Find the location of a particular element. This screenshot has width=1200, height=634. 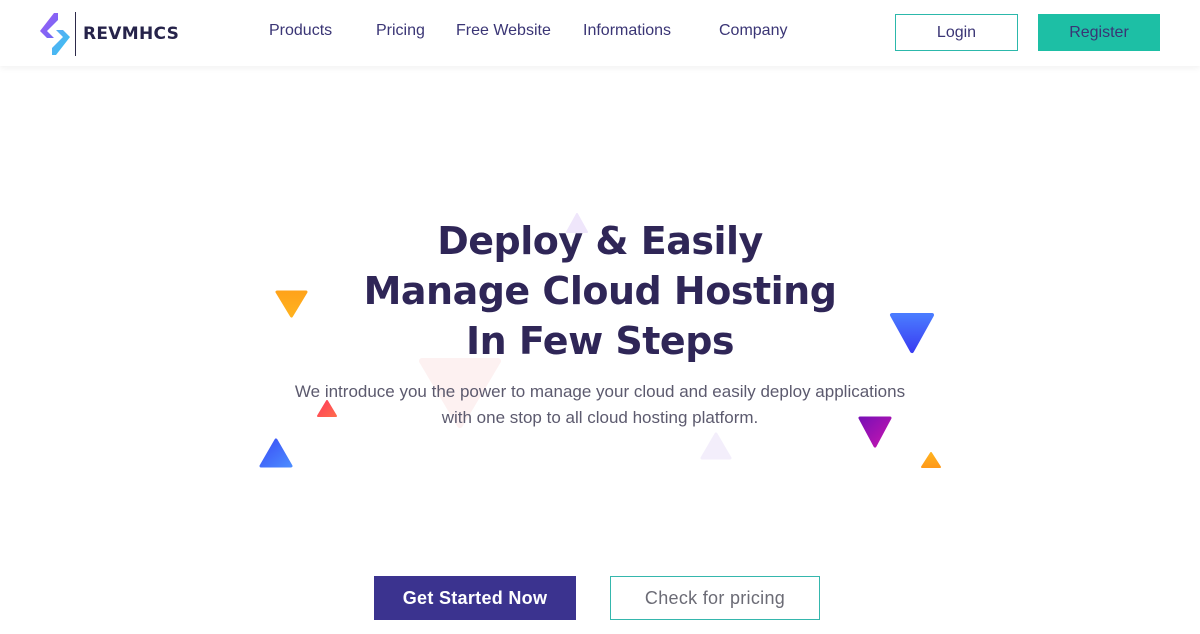

orange-up-triangle-icon is located at coordinates (931, 460).